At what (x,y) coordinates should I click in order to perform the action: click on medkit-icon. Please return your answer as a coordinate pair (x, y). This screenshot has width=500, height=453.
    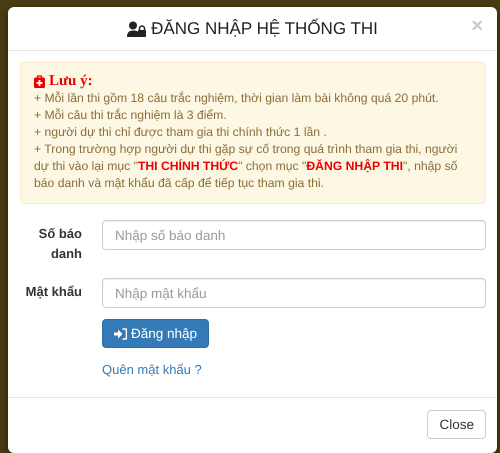
    Looking at the image, I should click on (39, 81).